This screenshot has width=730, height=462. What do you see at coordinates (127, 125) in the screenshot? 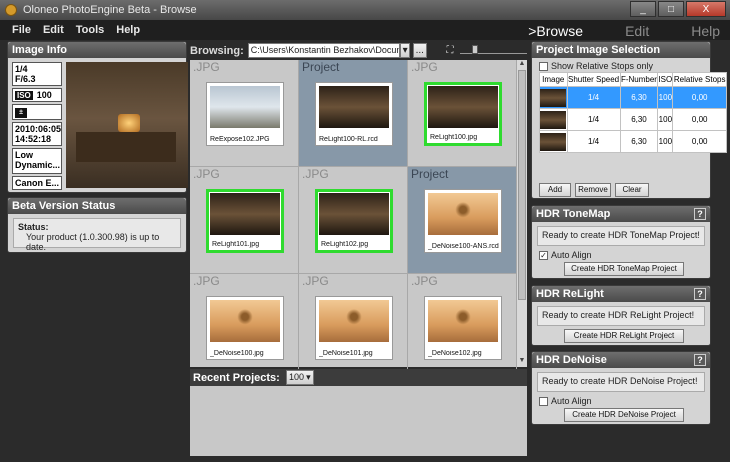
I see `image-preview` at bounding box center [127, 125].